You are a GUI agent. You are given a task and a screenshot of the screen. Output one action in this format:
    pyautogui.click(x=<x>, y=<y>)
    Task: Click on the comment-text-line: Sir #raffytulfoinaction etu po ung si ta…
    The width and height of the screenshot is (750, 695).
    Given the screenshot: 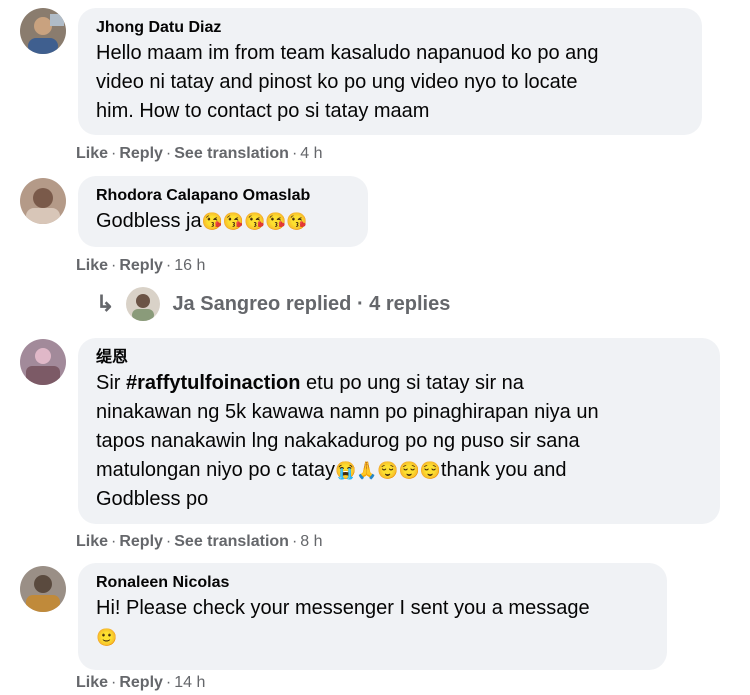 What is the action you would take?
    pyautogui.click(x=401, y=383)
    